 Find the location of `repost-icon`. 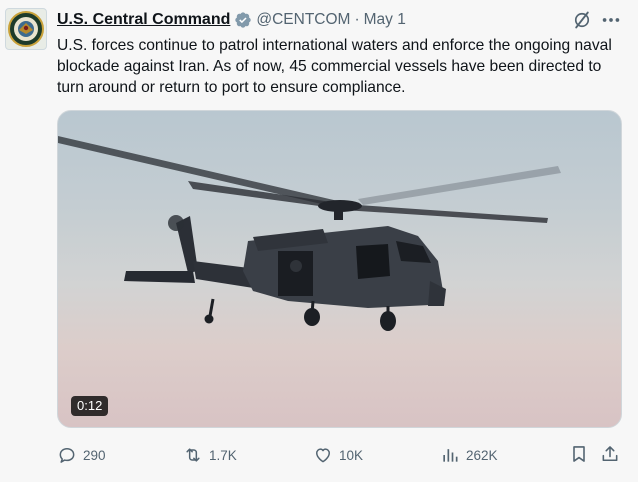

repost-icon is located at coordinates (193, 455).